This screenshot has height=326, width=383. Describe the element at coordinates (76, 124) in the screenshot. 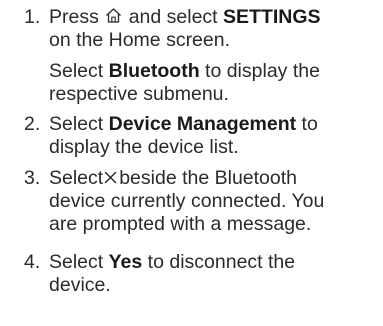

I see `step-2-select: Select` at that location.